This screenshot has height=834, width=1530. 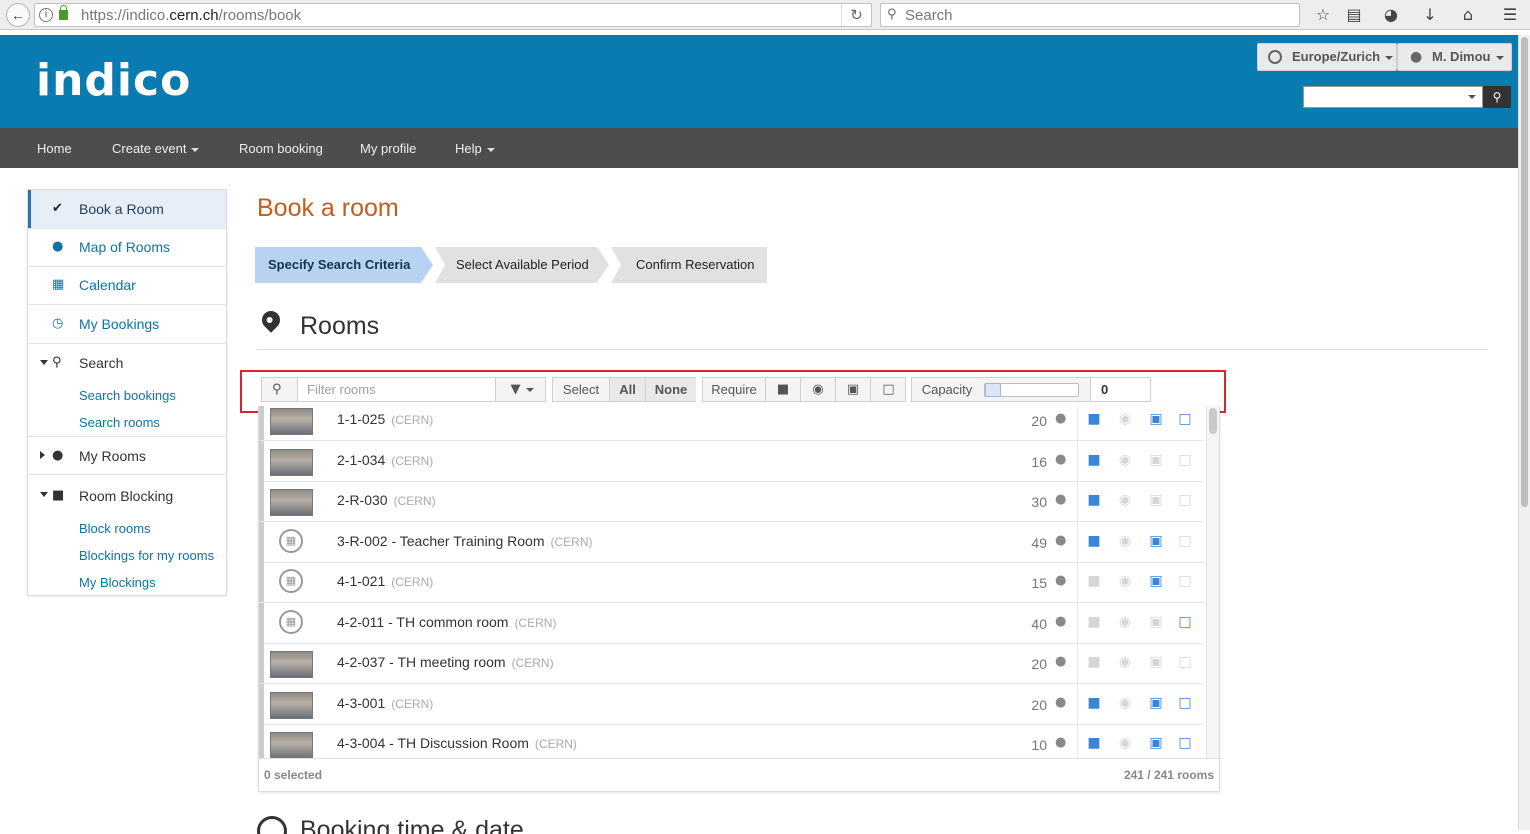 What do you see at coordinates (888, 389) in the screenshot?
I see `require-public-icon: □` at bounding box center [888, 389].